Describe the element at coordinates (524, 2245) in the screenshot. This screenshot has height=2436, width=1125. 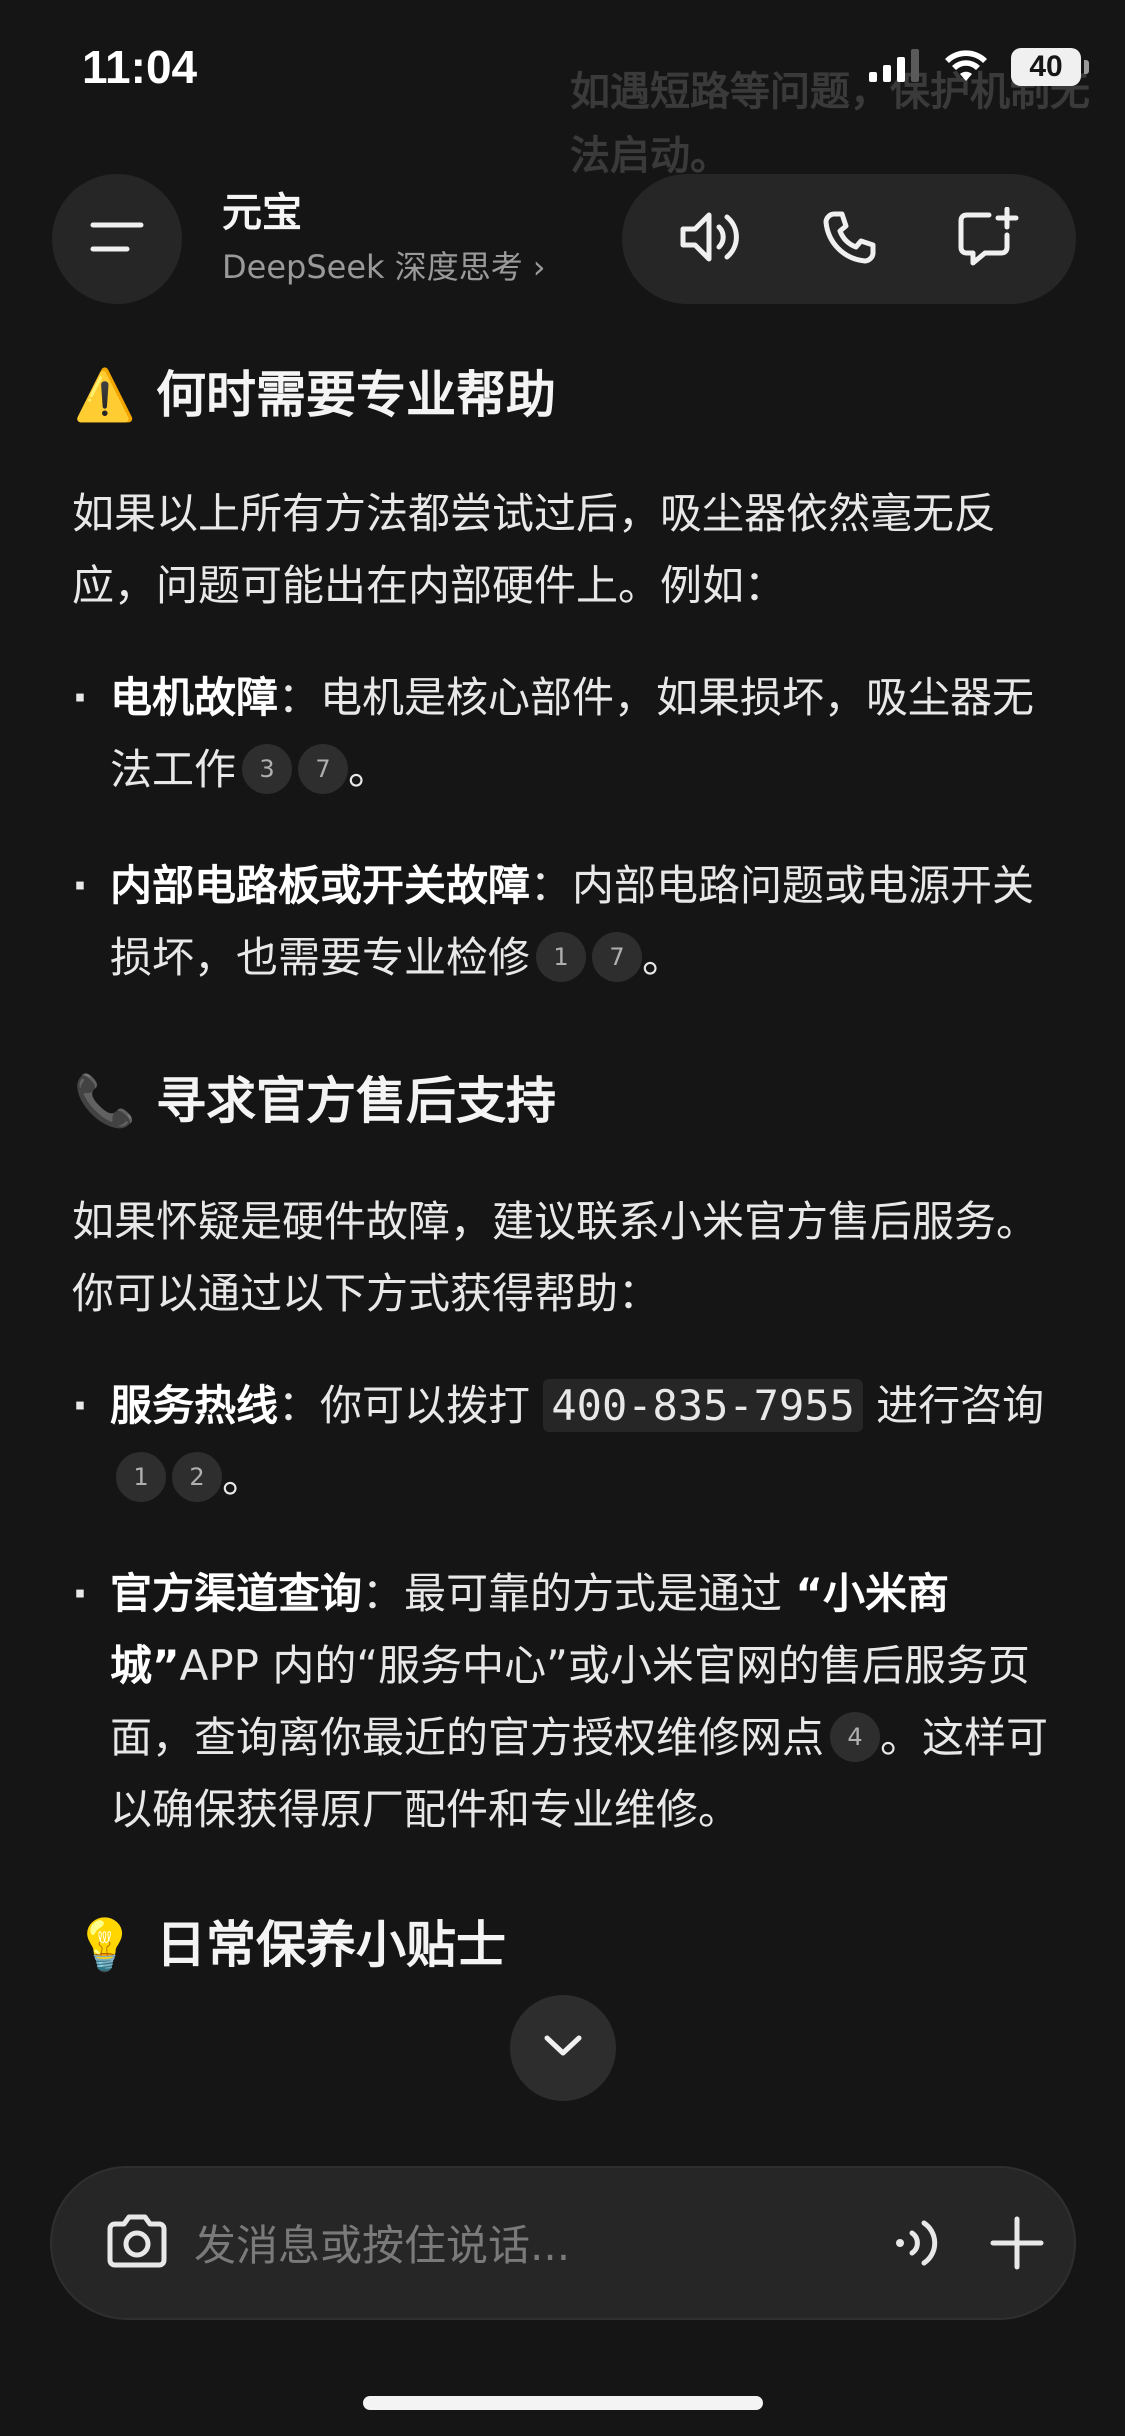
I see `message-input` at that location.